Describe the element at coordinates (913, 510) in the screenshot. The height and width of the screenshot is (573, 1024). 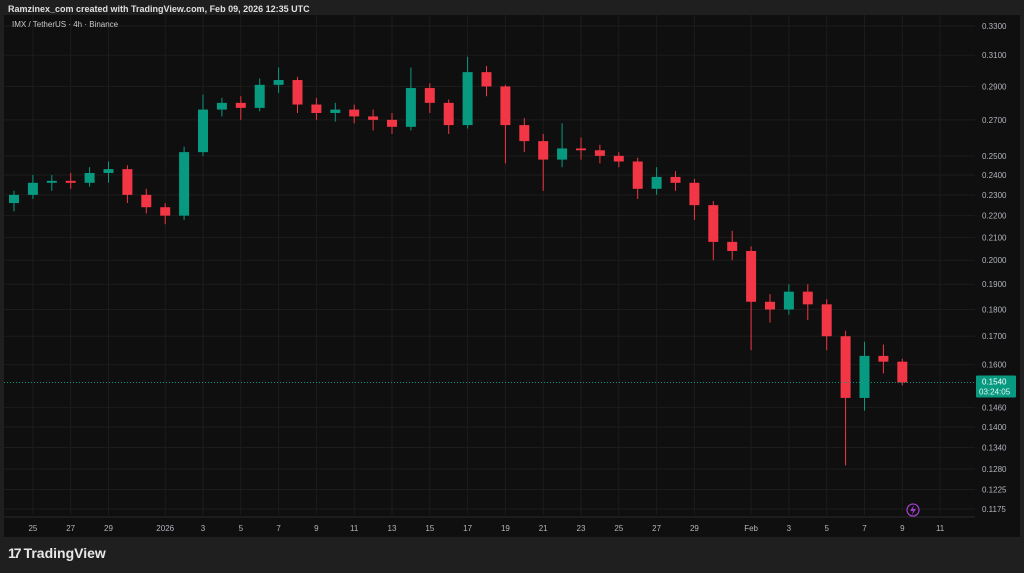
I see `lightning-icon-glyph` at that location.